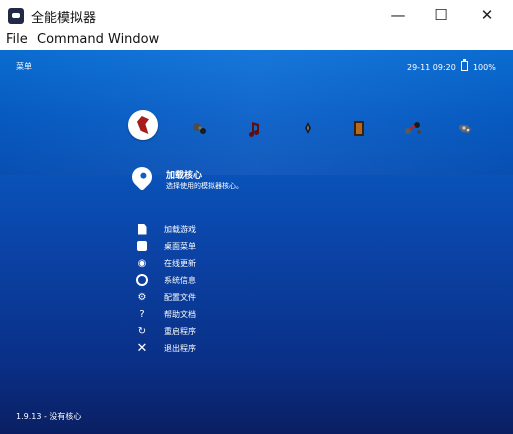 Image resolution: width=513 pixels, height=434 pixels. Describe the element at coordinates (70, 39) in the screenshot. I see `menu-command: Command` at that location.